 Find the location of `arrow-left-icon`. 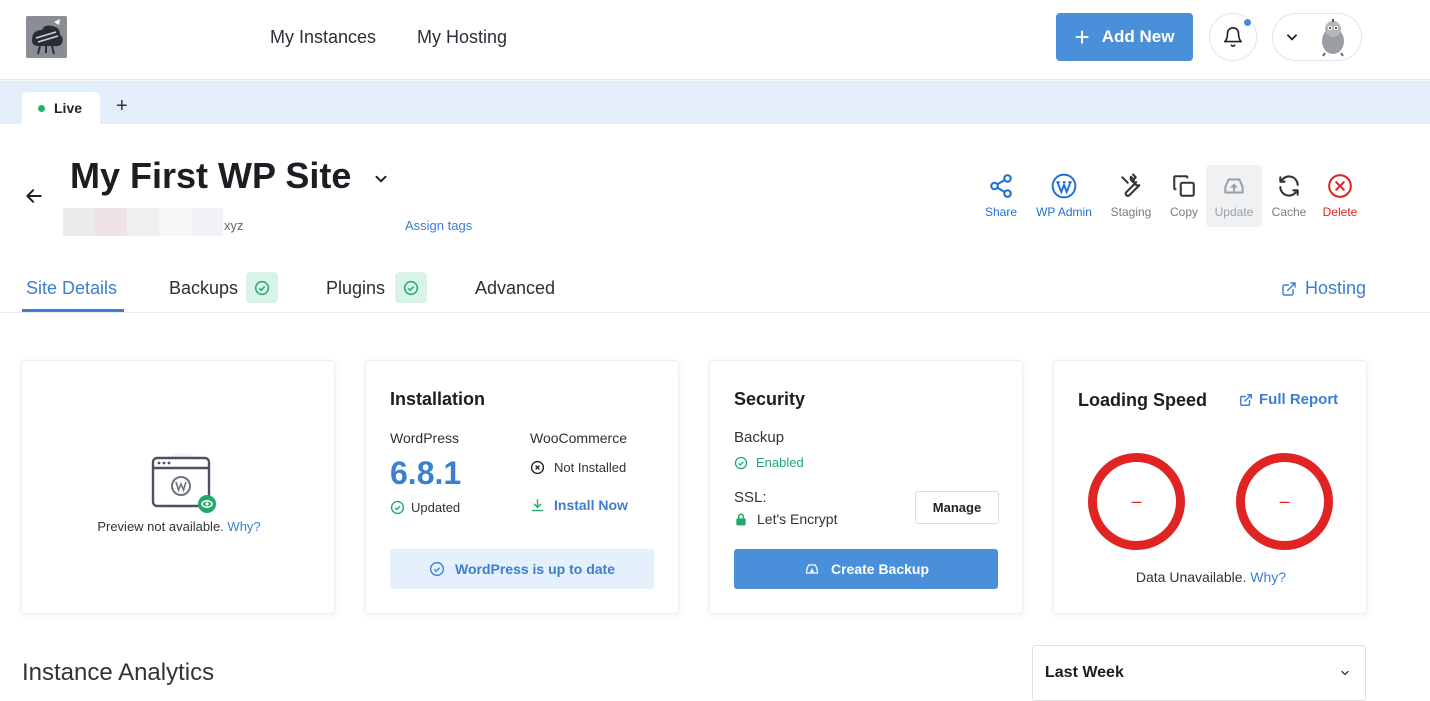

arrow-left-icon is located at coordinates (34, 196).